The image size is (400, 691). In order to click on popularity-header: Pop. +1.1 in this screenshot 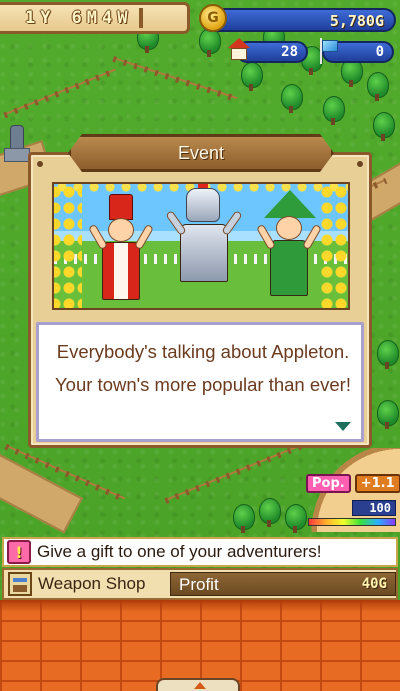, I will do `click(353, 483)`.